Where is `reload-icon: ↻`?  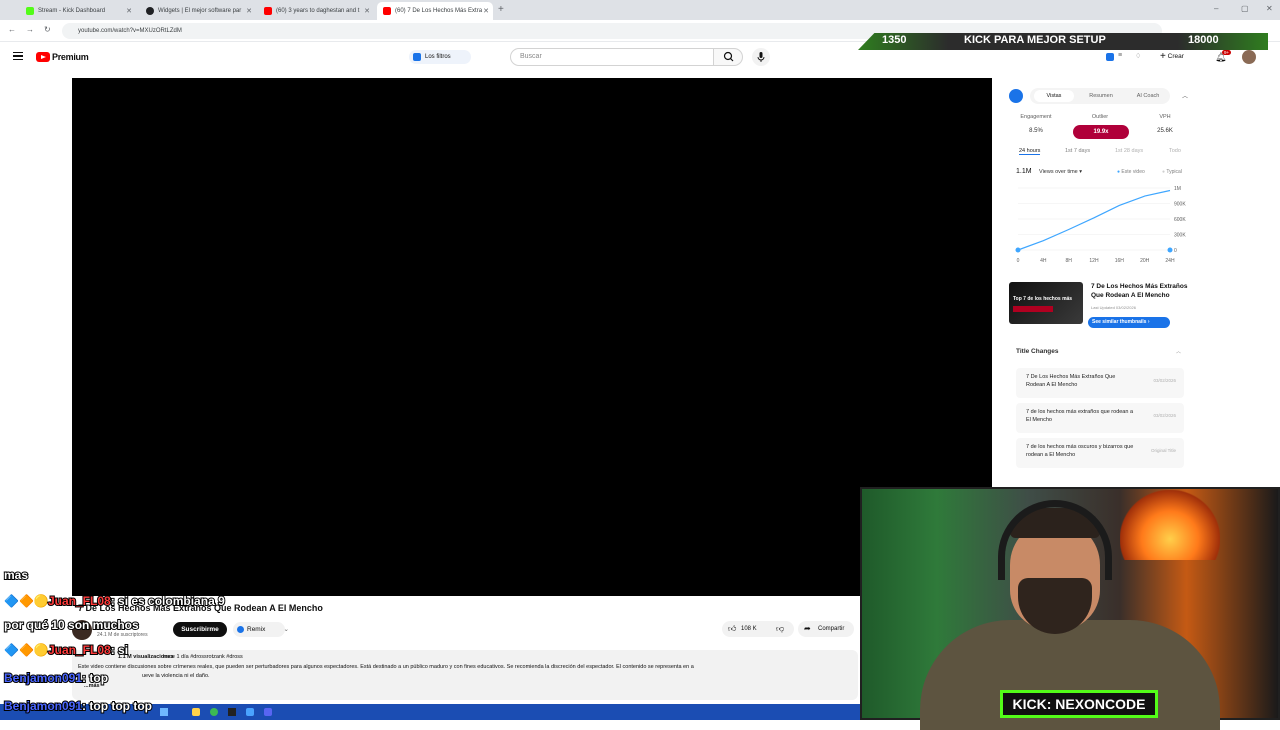
reload-icon: ↻ is located at coordinates (47, 29).